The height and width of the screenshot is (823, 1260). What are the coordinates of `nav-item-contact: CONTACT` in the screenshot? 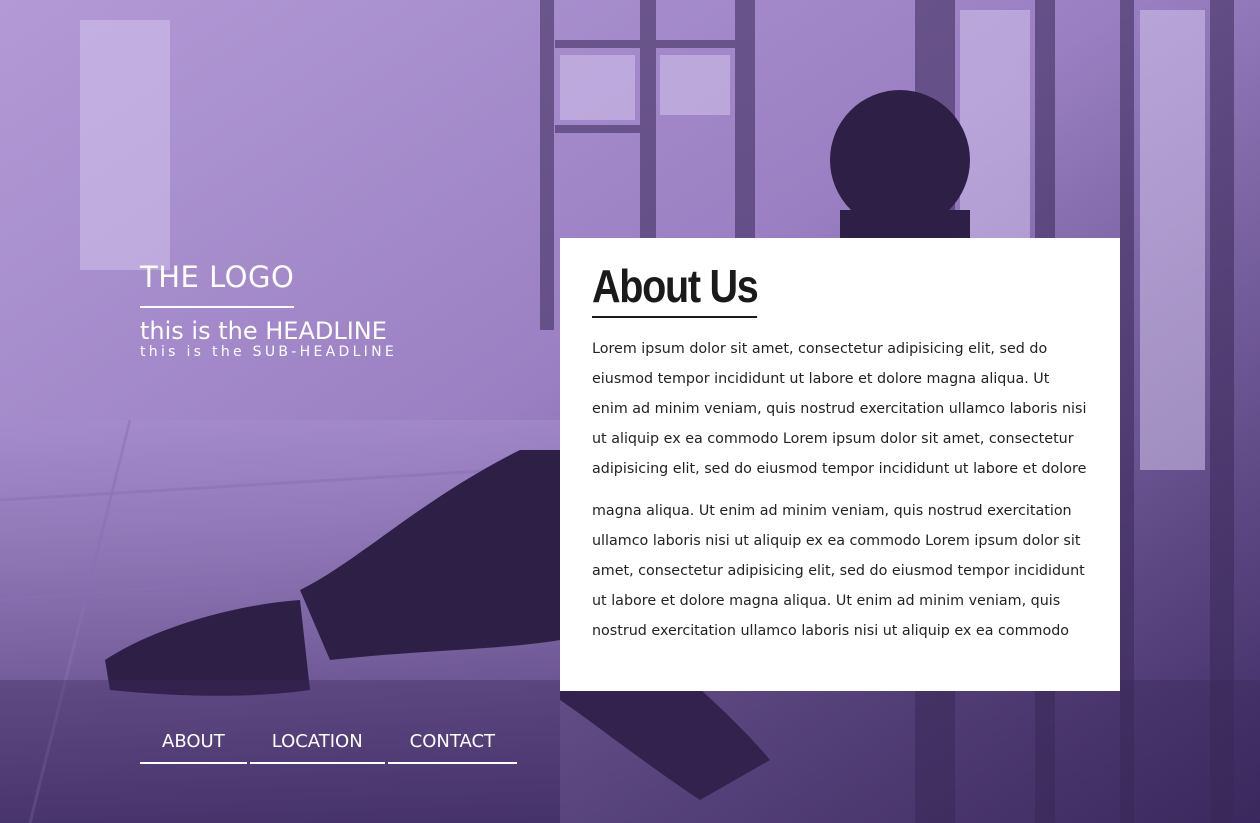 It's located at (452, 743).